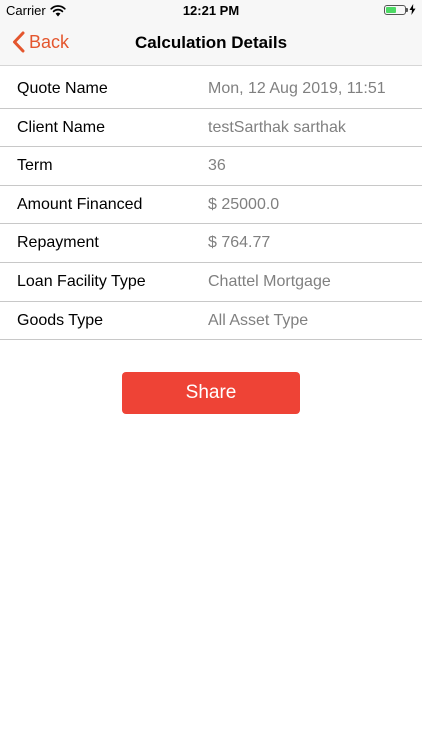 This screenshot has width=422, height=750. What do you see at coordinates (258, 320) in the screenshot?
I see `detail-value: All Asset Type` at bounding box center [258, 320].